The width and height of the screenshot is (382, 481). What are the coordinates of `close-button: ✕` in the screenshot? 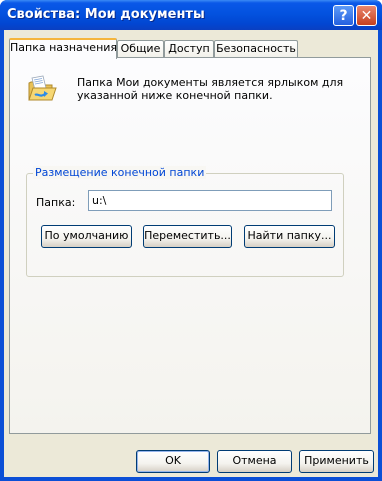 It's located at (366, 15).